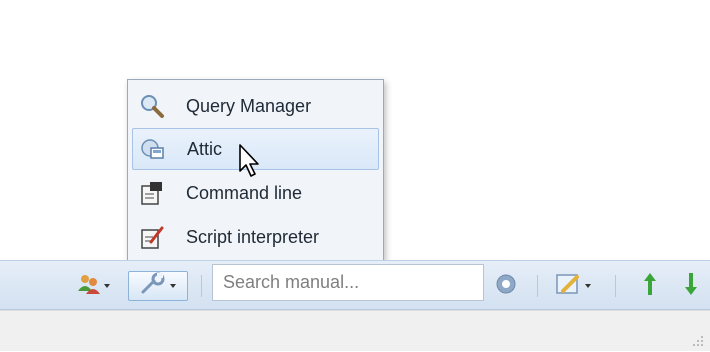 The image size is (710, 352). I want to click on tools-button, so click(158, 286).